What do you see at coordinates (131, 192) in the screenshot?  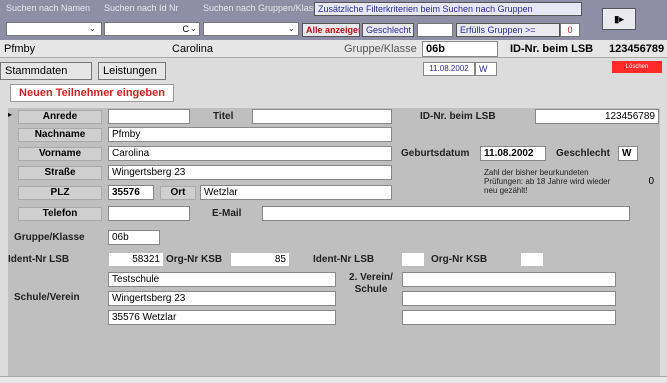 I see `plz-field: 35576` at bounding box center [131, 192].